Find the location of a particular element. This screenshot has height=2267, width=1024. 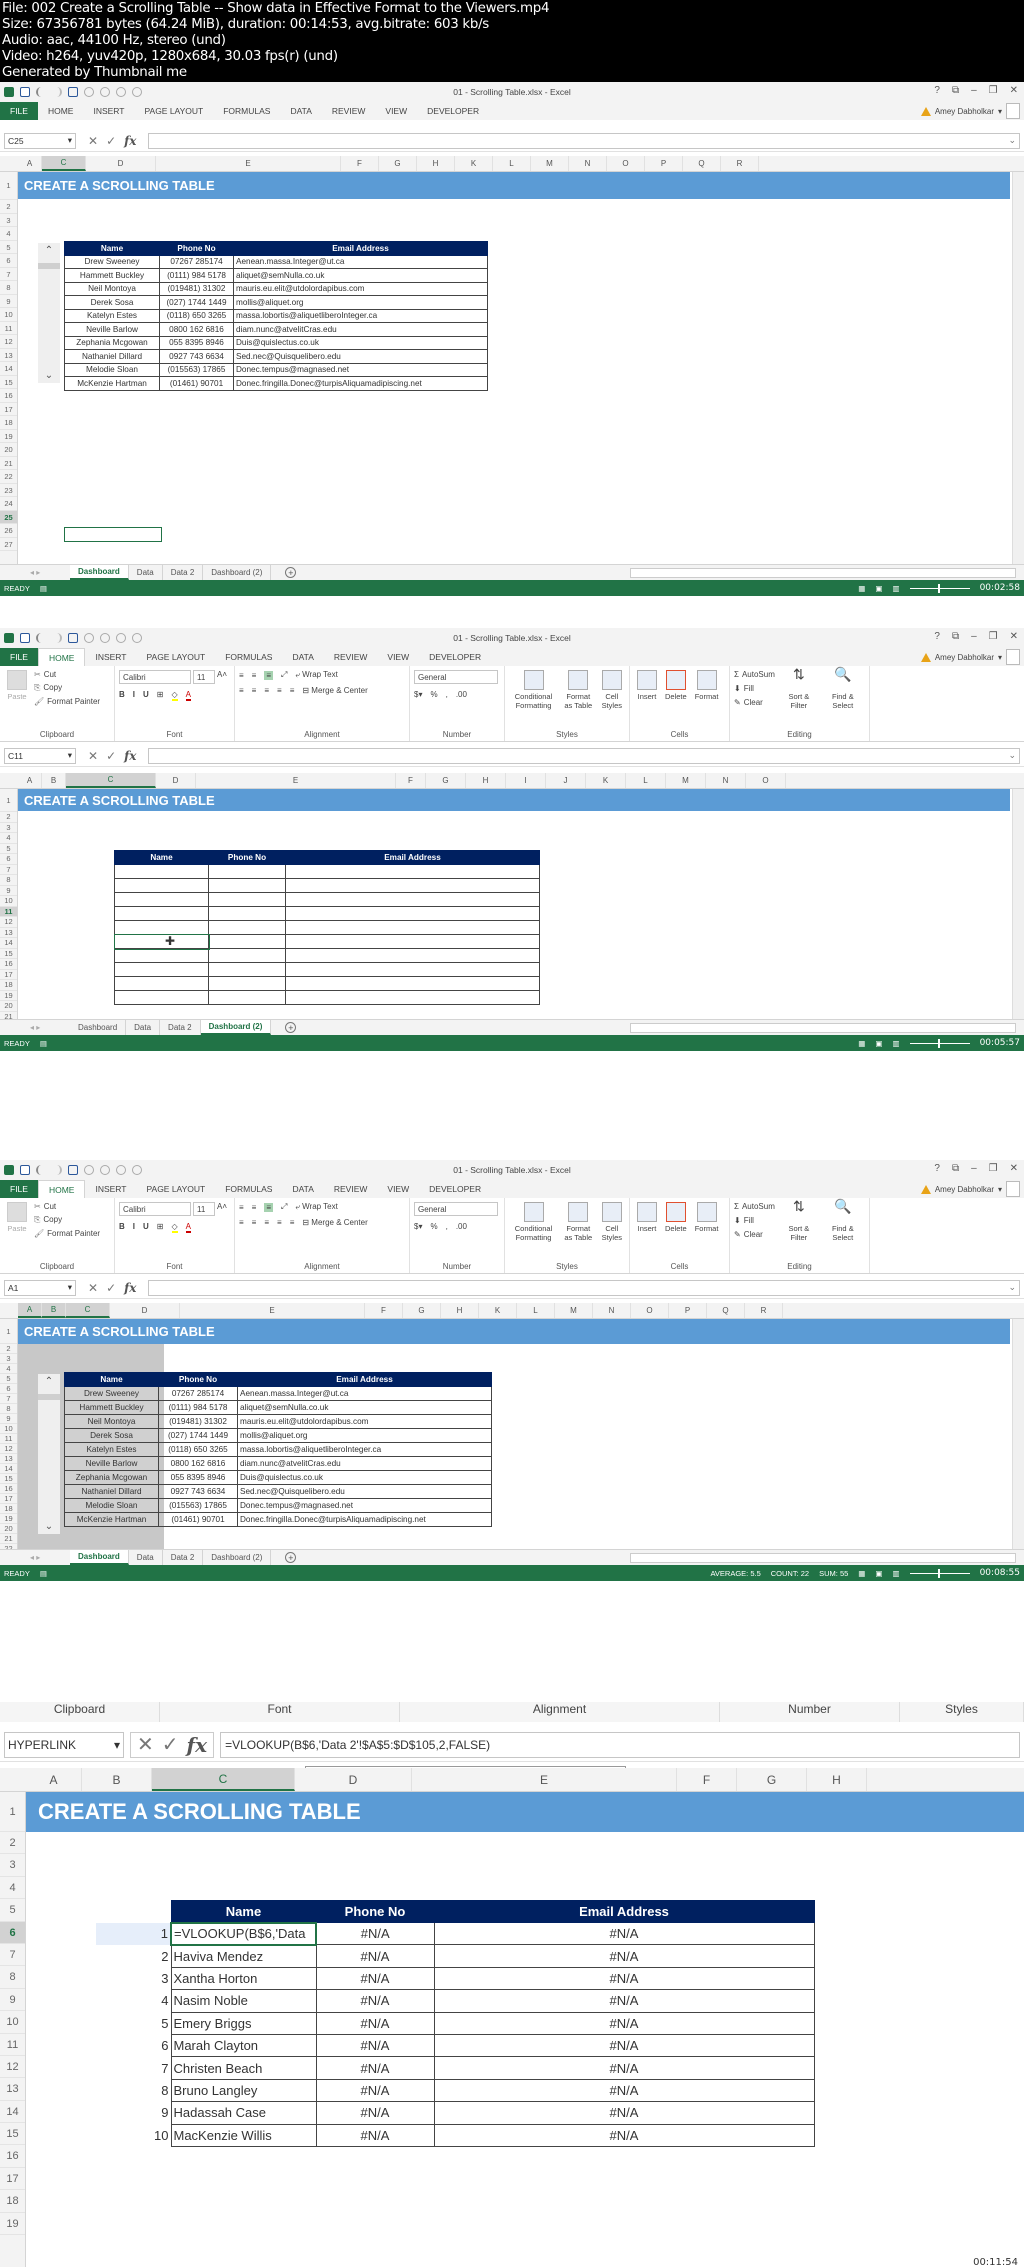

name-box: C25 ▾ is located at coordinates (40, 140).